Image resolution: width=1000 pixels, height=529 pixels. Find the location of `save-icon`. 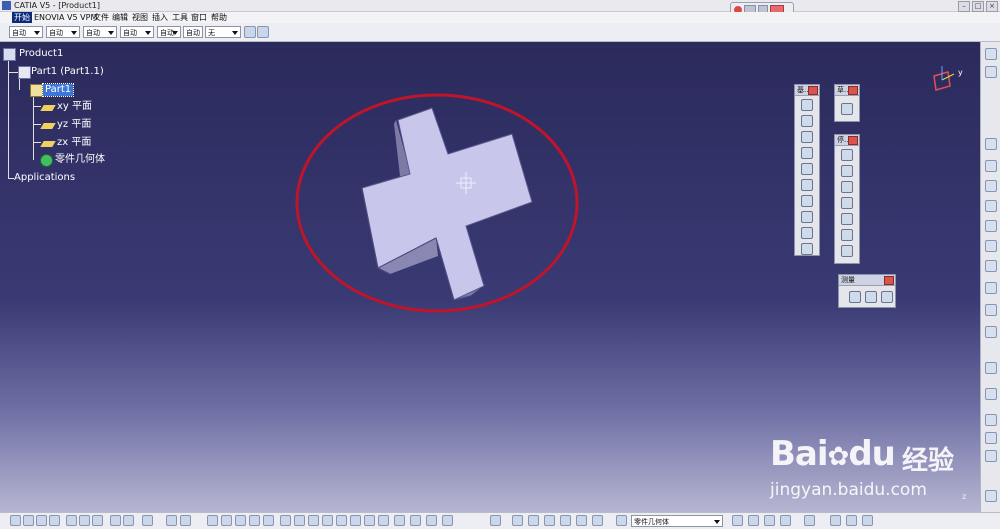

save-icon is located at coordinates (41, 520).